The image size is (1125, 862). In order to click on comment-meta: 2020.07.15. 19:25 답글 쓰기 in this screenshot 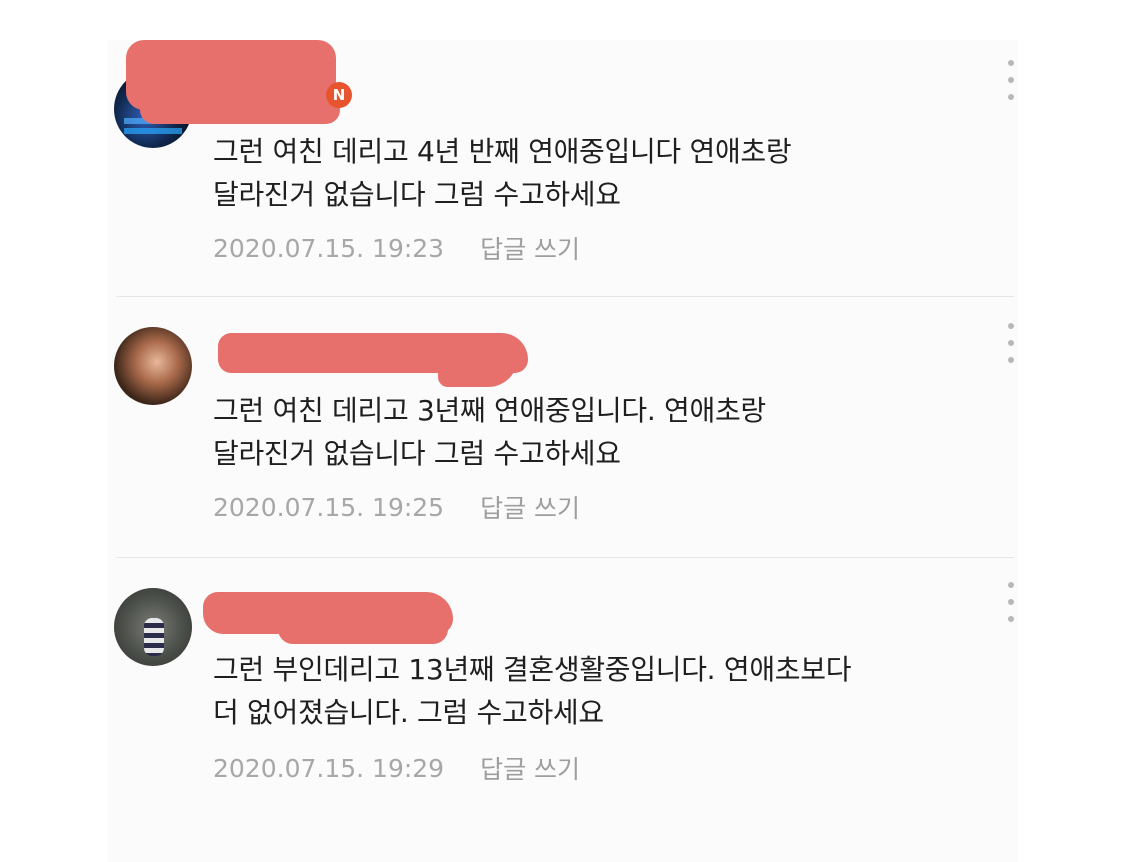, I will do `click(396, 507)`.